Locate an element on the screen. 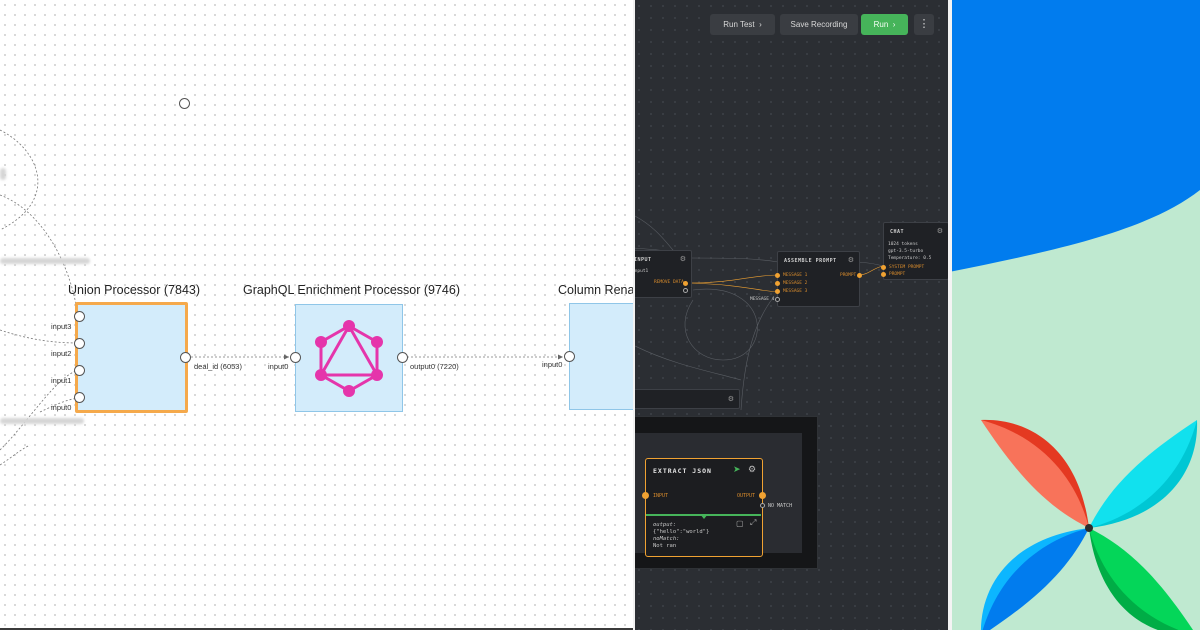 This screenshot has height=630, width=1200. graphql-processor-title: GraphQL Enrichment Processor (9746) is located at coordinates (351, 290).